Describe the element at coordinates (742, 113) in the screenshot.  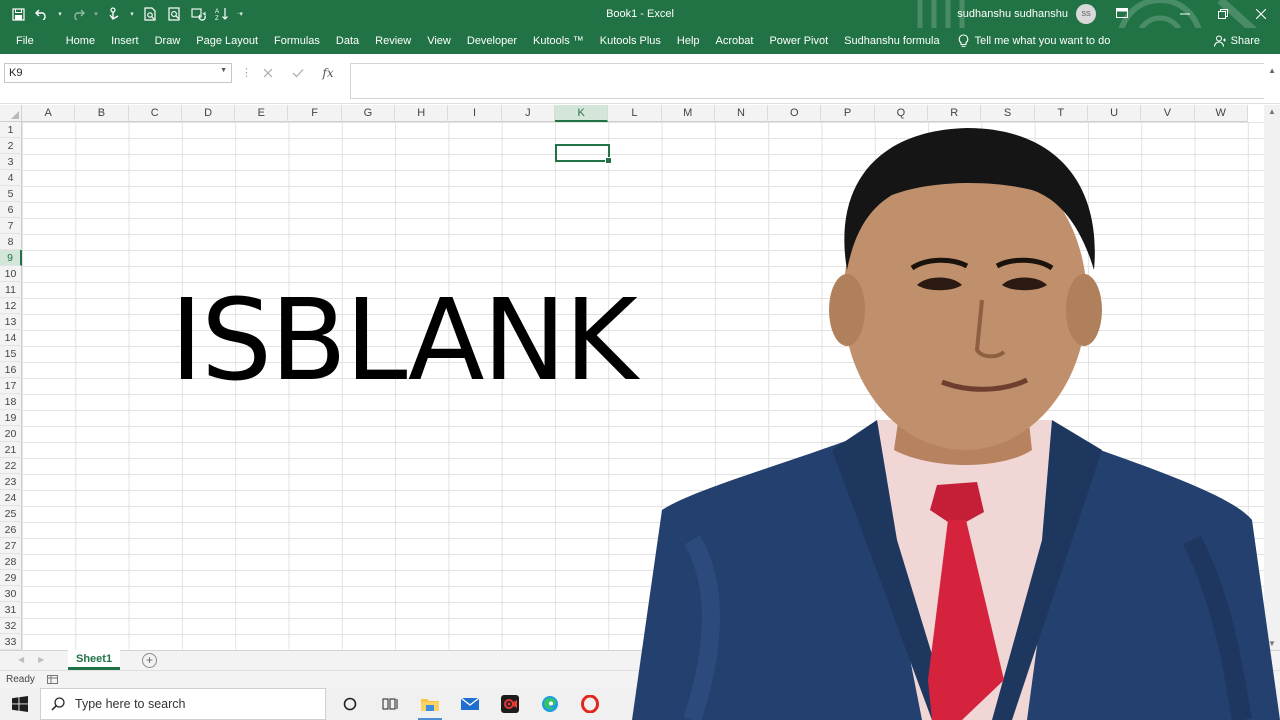
I see `column-header-n: N` at that location.